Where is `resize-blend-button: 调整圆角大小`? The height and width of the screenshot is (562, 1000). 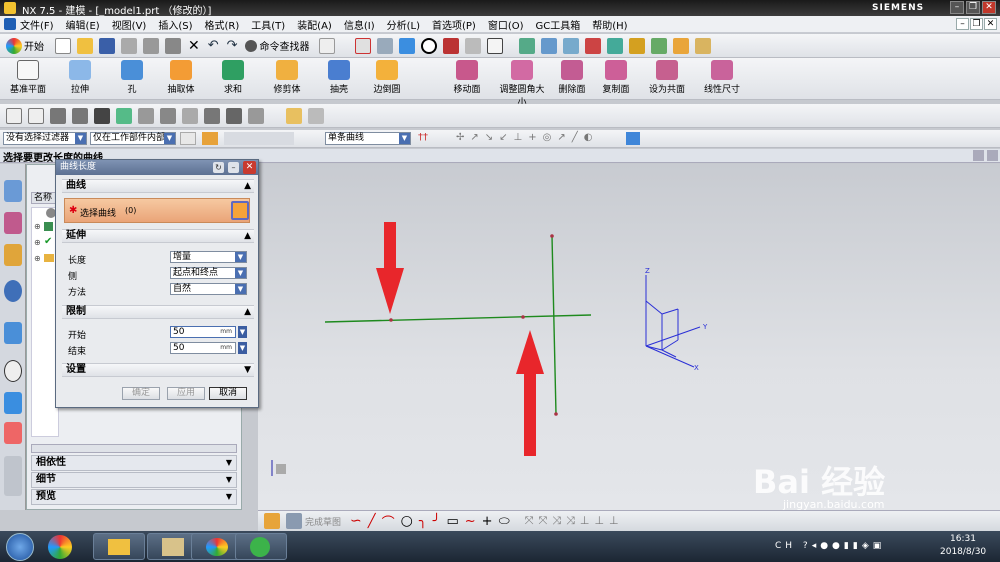
resize-blend-button: 调整圆角大小 is located at coordinates (522, 84).